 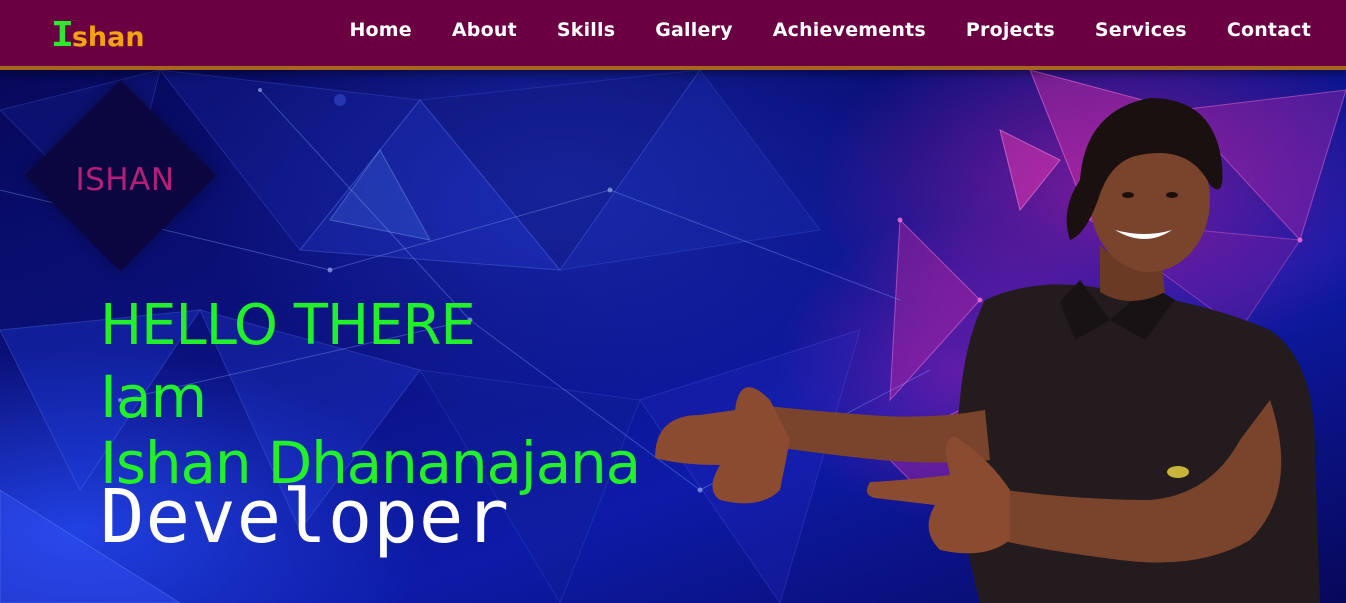 I want to click on nav-home: Home, so click(x=380, y=30).